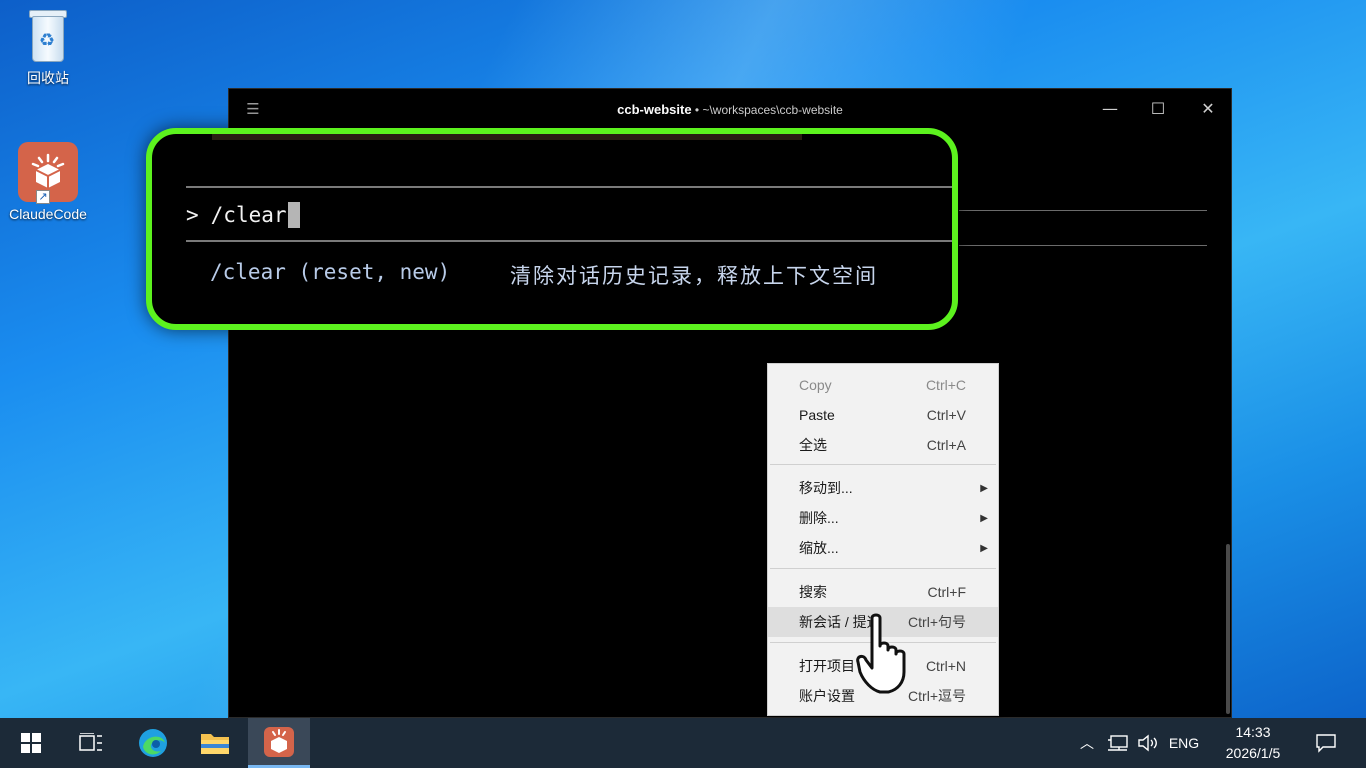 The image size is (1366, 768). Describe the element at coordinates (883, 445) in the screenshot. I see `menu-item-select-all: 全选 Ctrl+A` at that location.